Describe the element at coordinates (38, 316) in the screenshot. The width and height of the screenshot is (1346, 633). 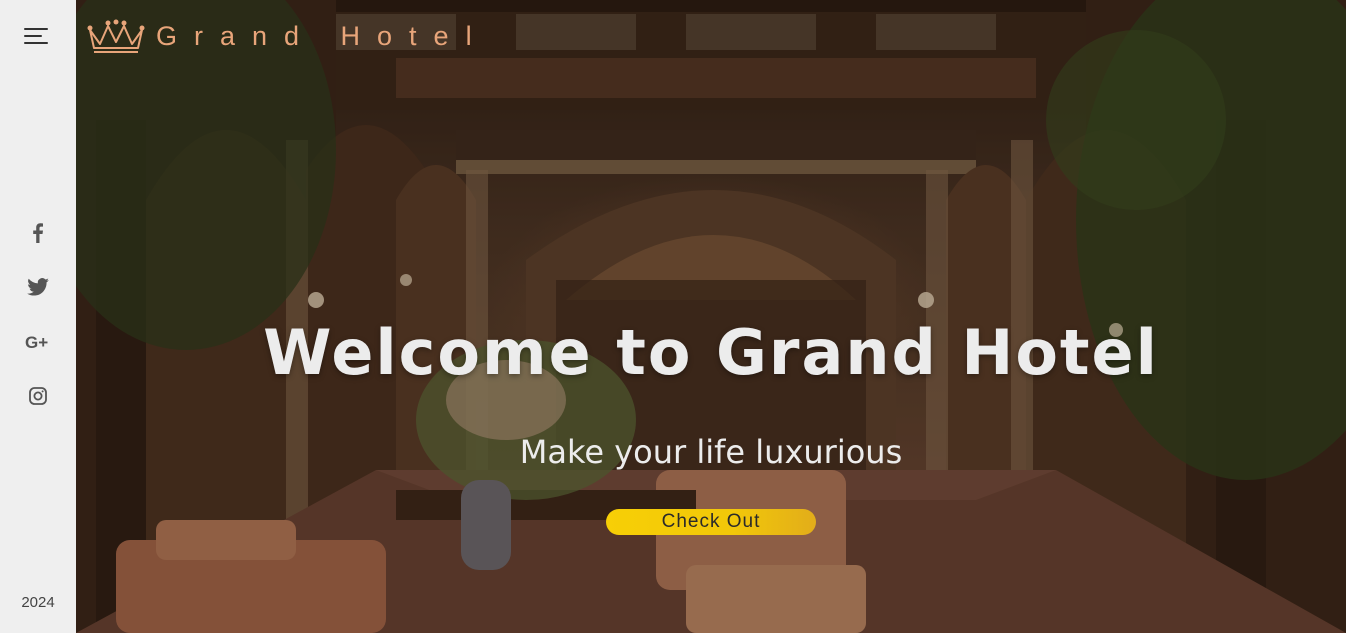
I see `sidebar: G+ 2024` at that location.